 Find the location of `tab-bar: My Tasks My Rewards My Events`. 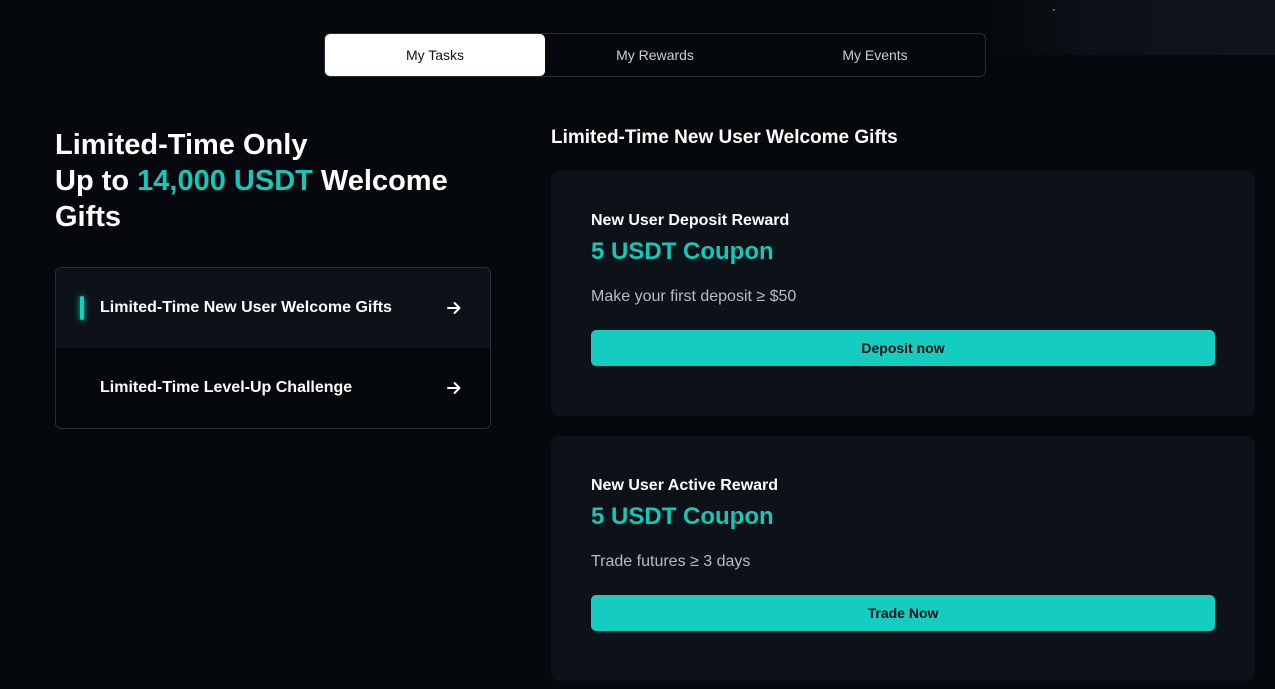

tab-bar: My Tasks My Rewards My Events is located at coordinates (655, 55).